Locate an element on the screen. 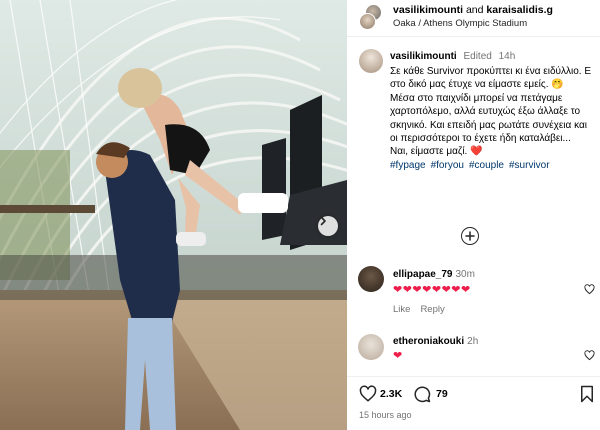 Image resolution: width=600 pixels, height=430 pixels. comment-actions: Like Reply is located at coordinates (424, 309).